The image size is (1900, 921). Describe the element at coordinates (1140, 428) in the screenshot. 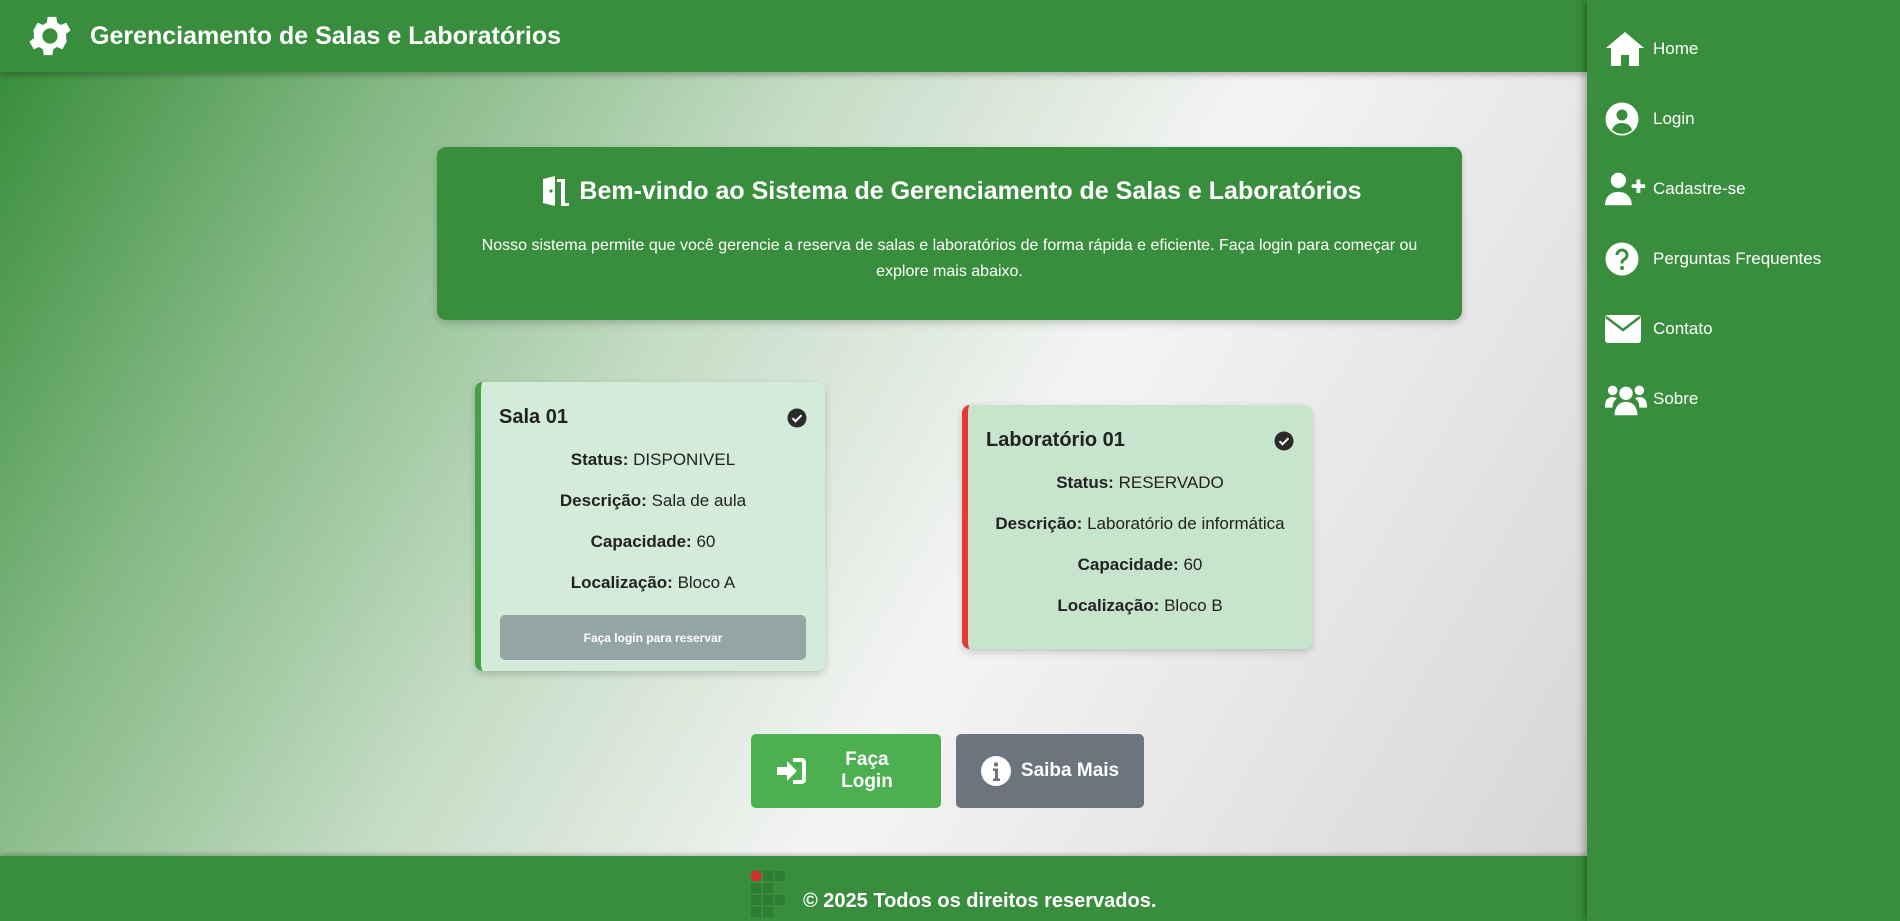

I see `room-card-header: Laboratório 01` at that location.